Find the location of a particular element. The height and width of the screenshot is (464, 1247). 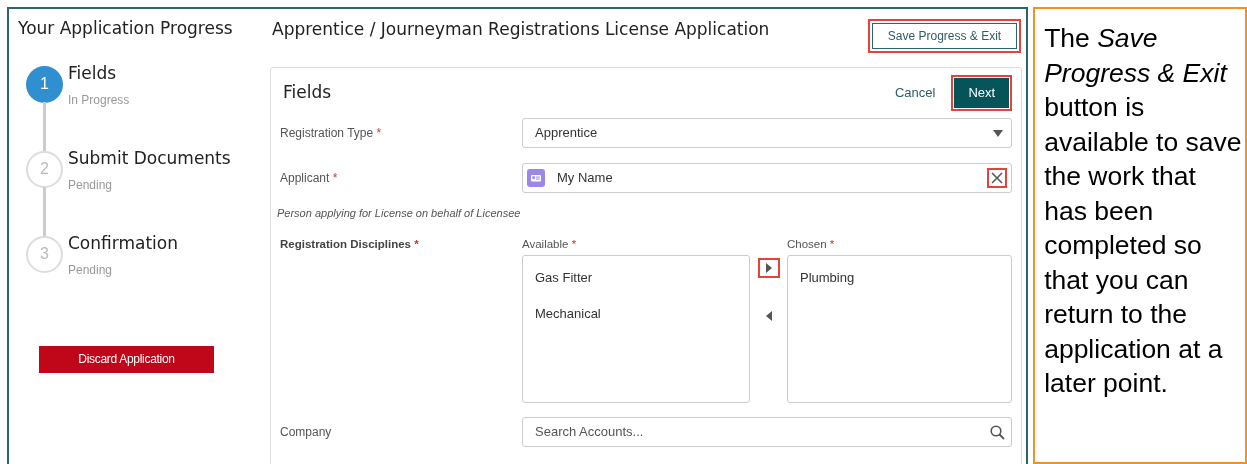

available-listbox: Gas Fitter Mechanical is located at coordinates (636, 328).